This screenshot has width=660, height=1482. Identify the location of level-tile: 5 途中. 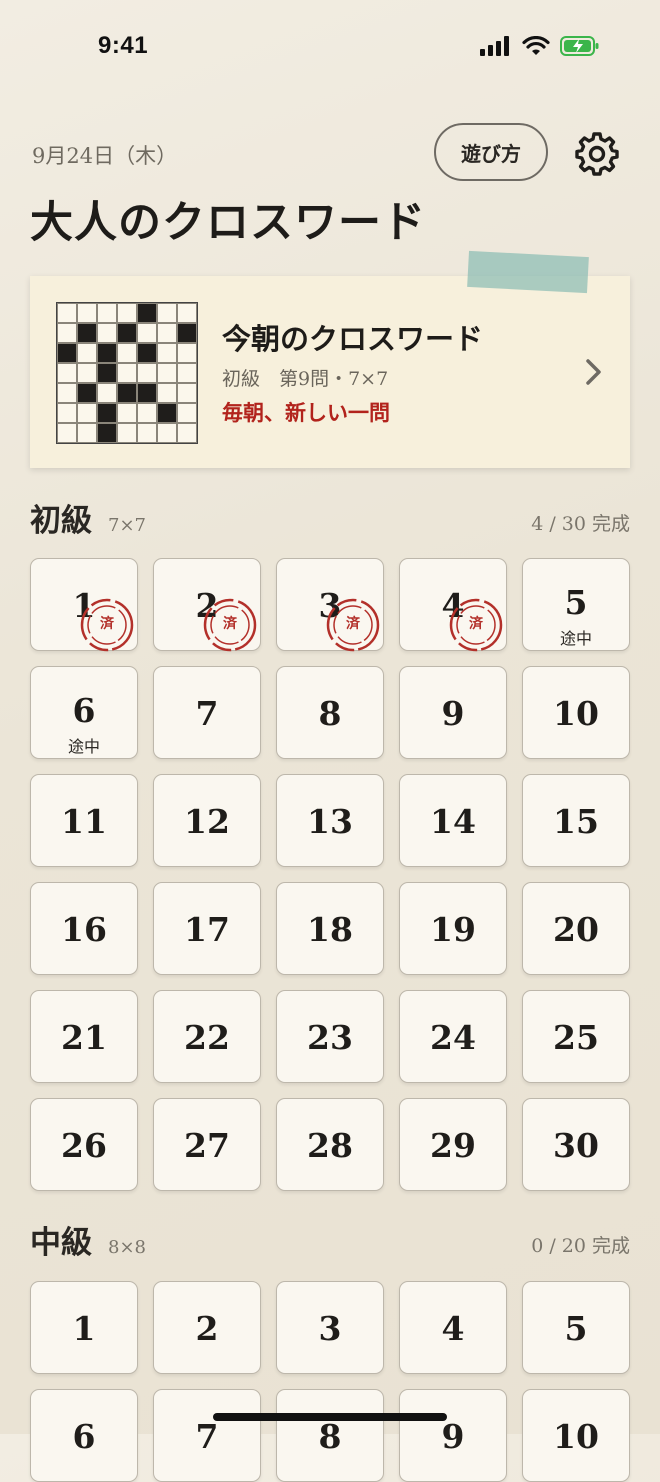
(576, 604).